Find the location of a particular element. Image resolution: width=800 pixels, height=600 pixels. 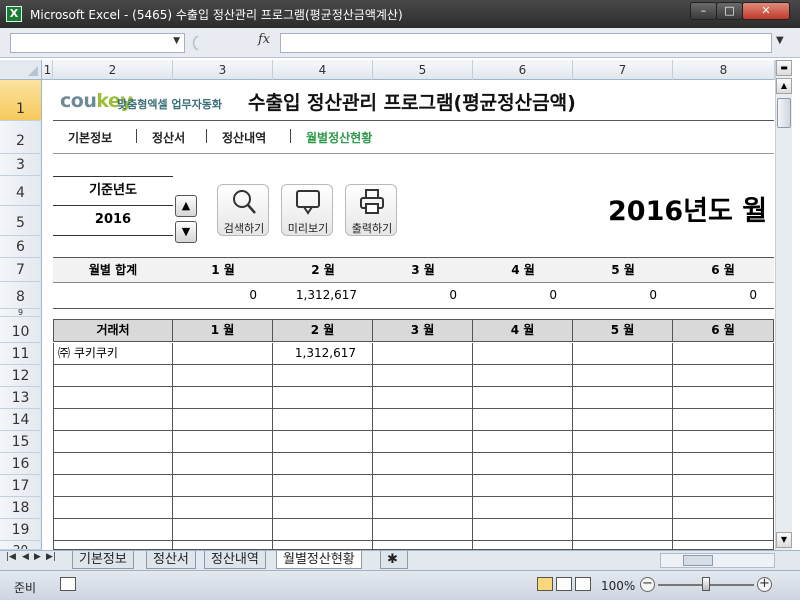

row-header: 16 is located at coordinates (21, 464).